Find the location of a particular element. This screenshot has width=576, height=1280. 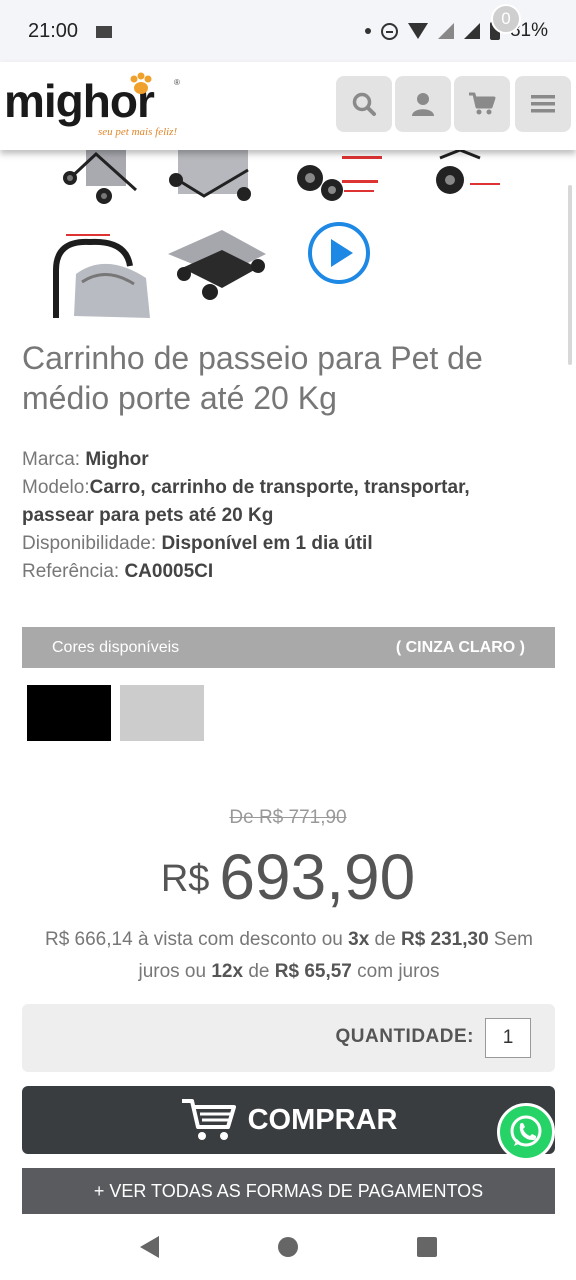

wifi-icon is located at coordinates (417, 31).